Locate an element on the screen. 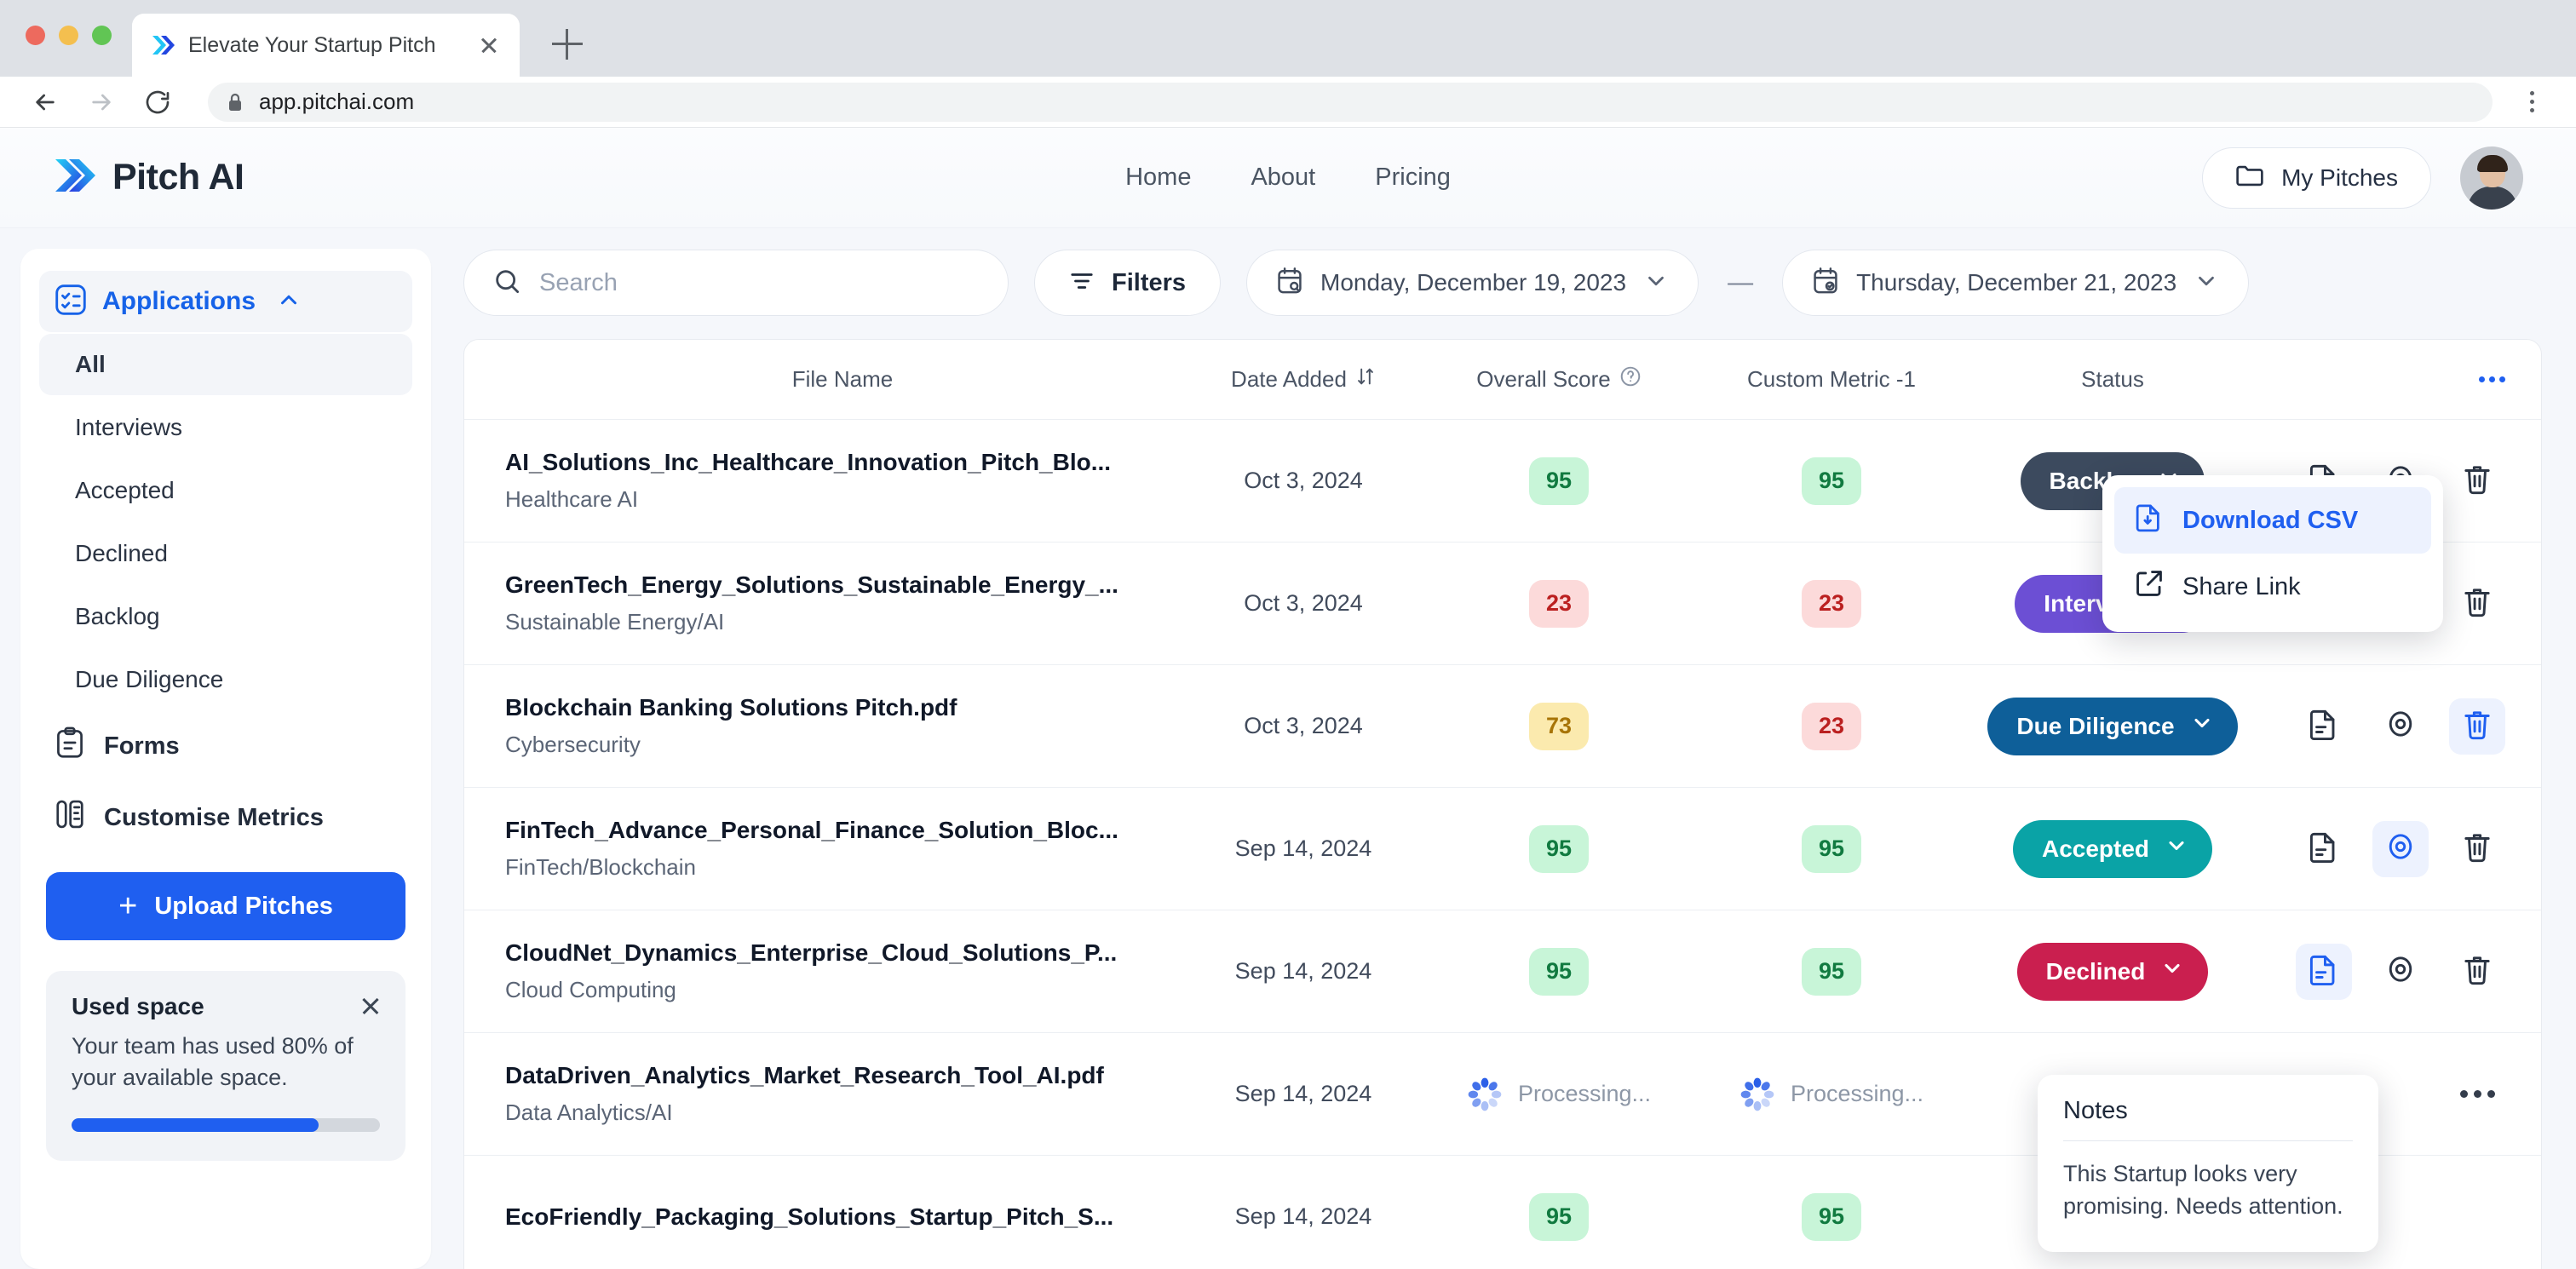 This screenshot has height=1269, width=2576. minimize-window-button is located at coordinates (68, 35).